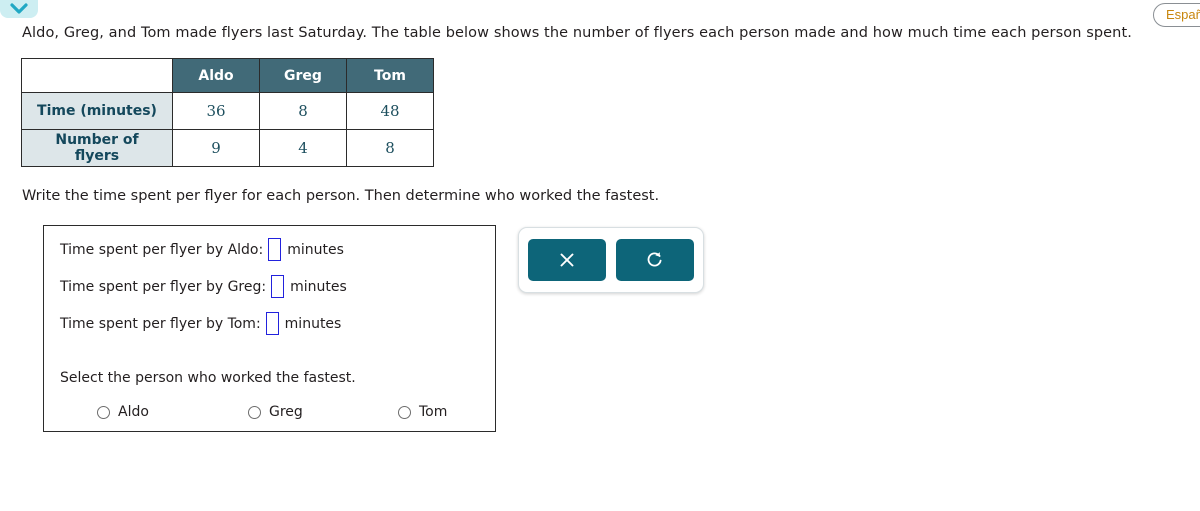 The image size is (1200, 511). What do you see at coordinates (216, 148) in the screenshot?
I see `cell-flyers-aldo: 9` at bounding box center [216, 148].